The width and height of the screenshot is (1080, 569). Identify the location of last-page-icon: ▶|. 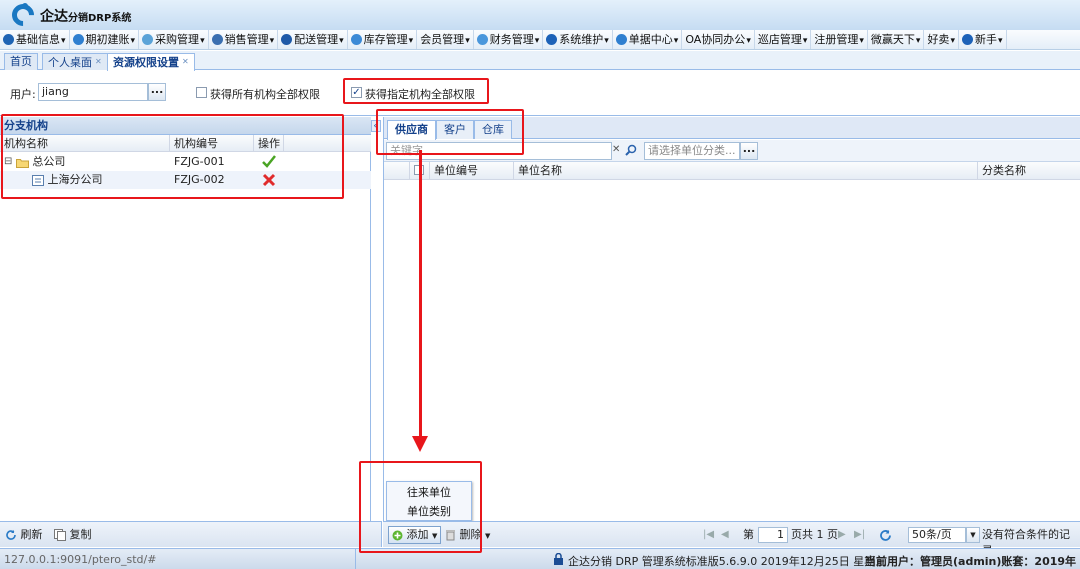
(859, 535).